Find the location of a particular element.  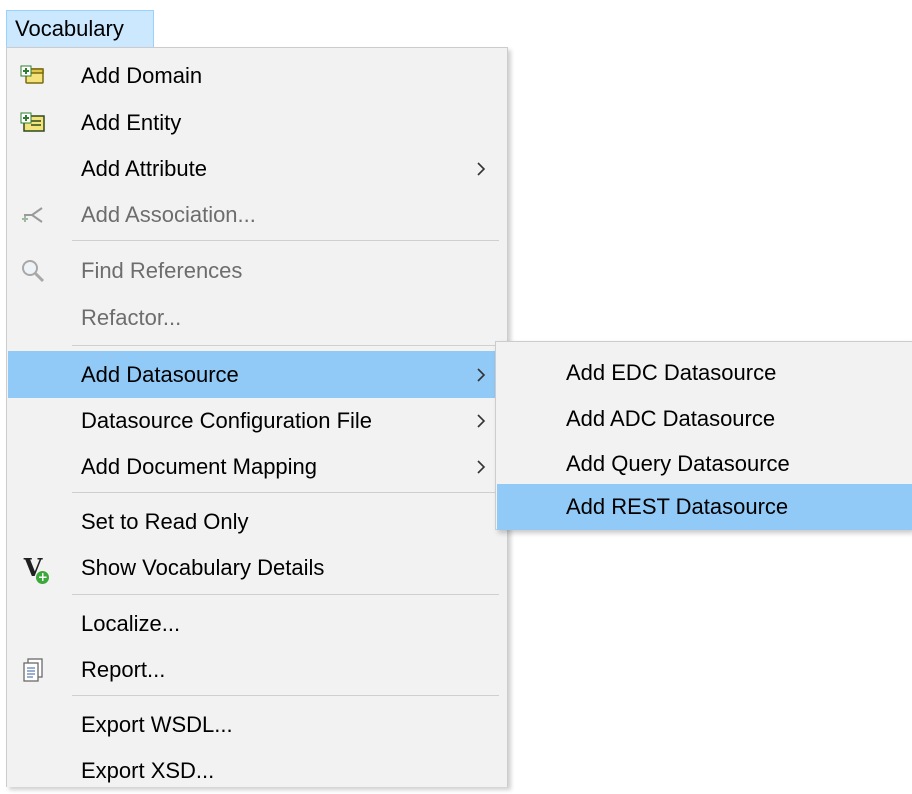

menu-item-label: Add Datasource is located at coordinates (160, 374).